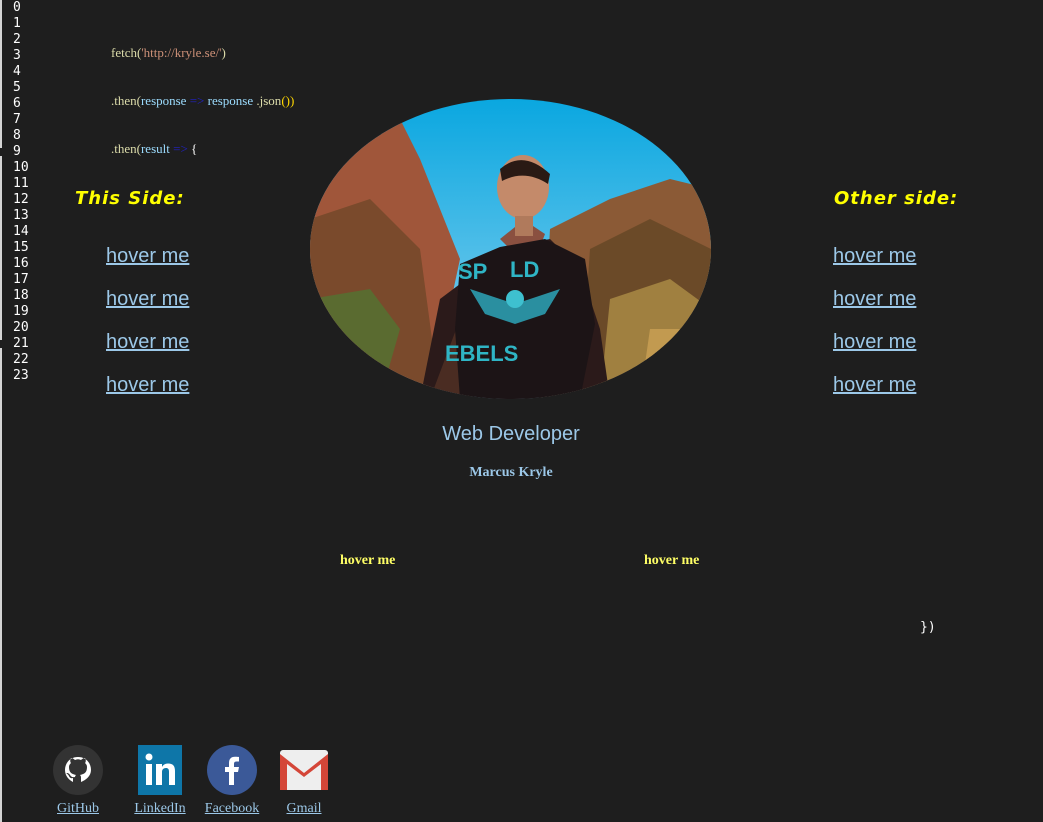  Describe the element at coordinates (78, 809) in the screenshot. I see `github-link: GitHub` at that location.